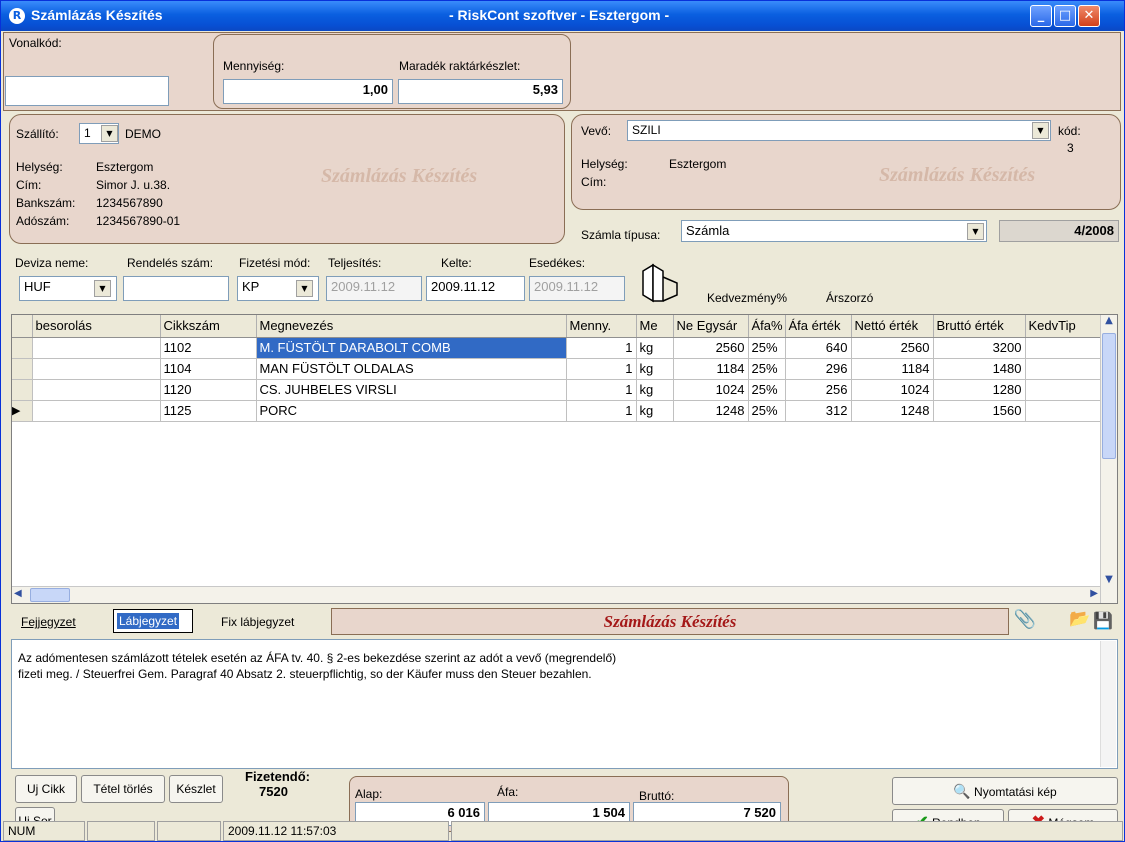  What do you see at coordinates (979, 326) in the screenshot?
I see `column-header: Bruttó érték` at bounding box center [979, 326].